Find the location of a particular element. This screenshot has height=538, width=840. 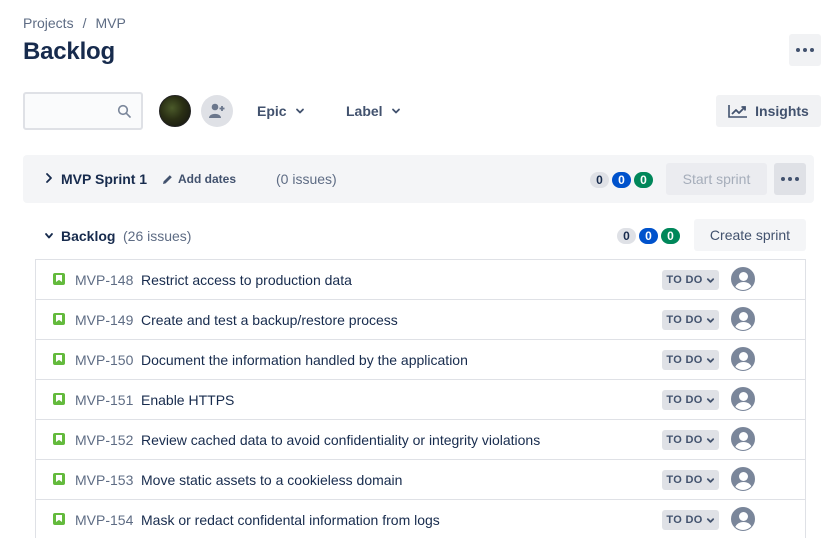

issue-key: MVP-148 is located at coordinates (104, 280).